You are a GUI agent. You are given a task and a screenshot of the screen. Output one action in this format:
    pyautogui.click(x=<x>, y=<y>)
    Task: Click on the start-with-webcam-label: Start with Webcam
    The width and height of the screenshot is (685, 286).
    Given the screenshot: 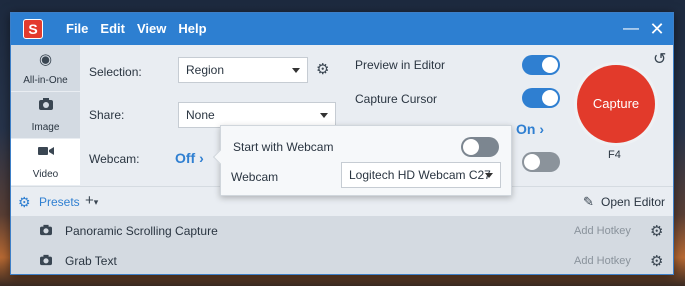 What is the action you would take?
    pyautogui.click(x=283, y=147)
    